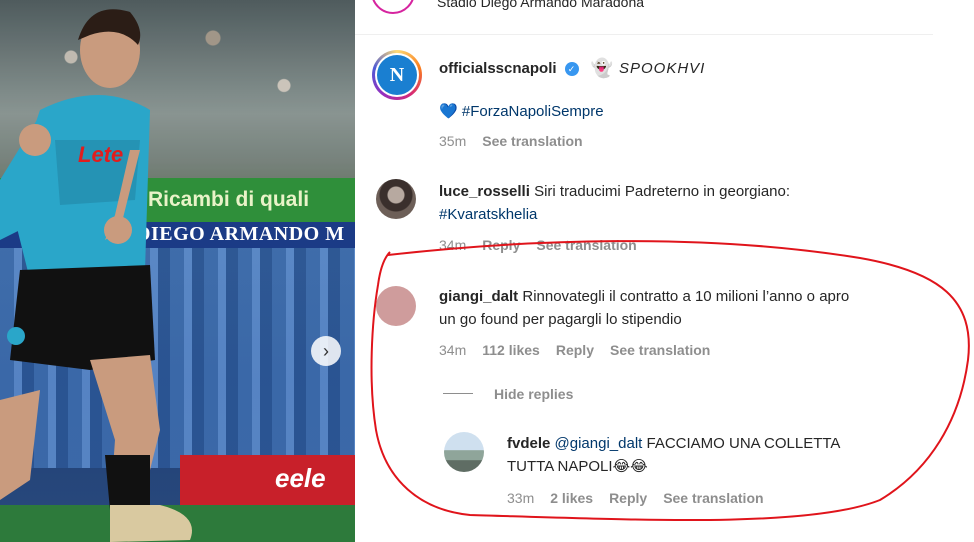  What do you see at coordinates (100, 154) in the screenshot?
I see `svg-text: Lete` at bounding box center [100, 154].